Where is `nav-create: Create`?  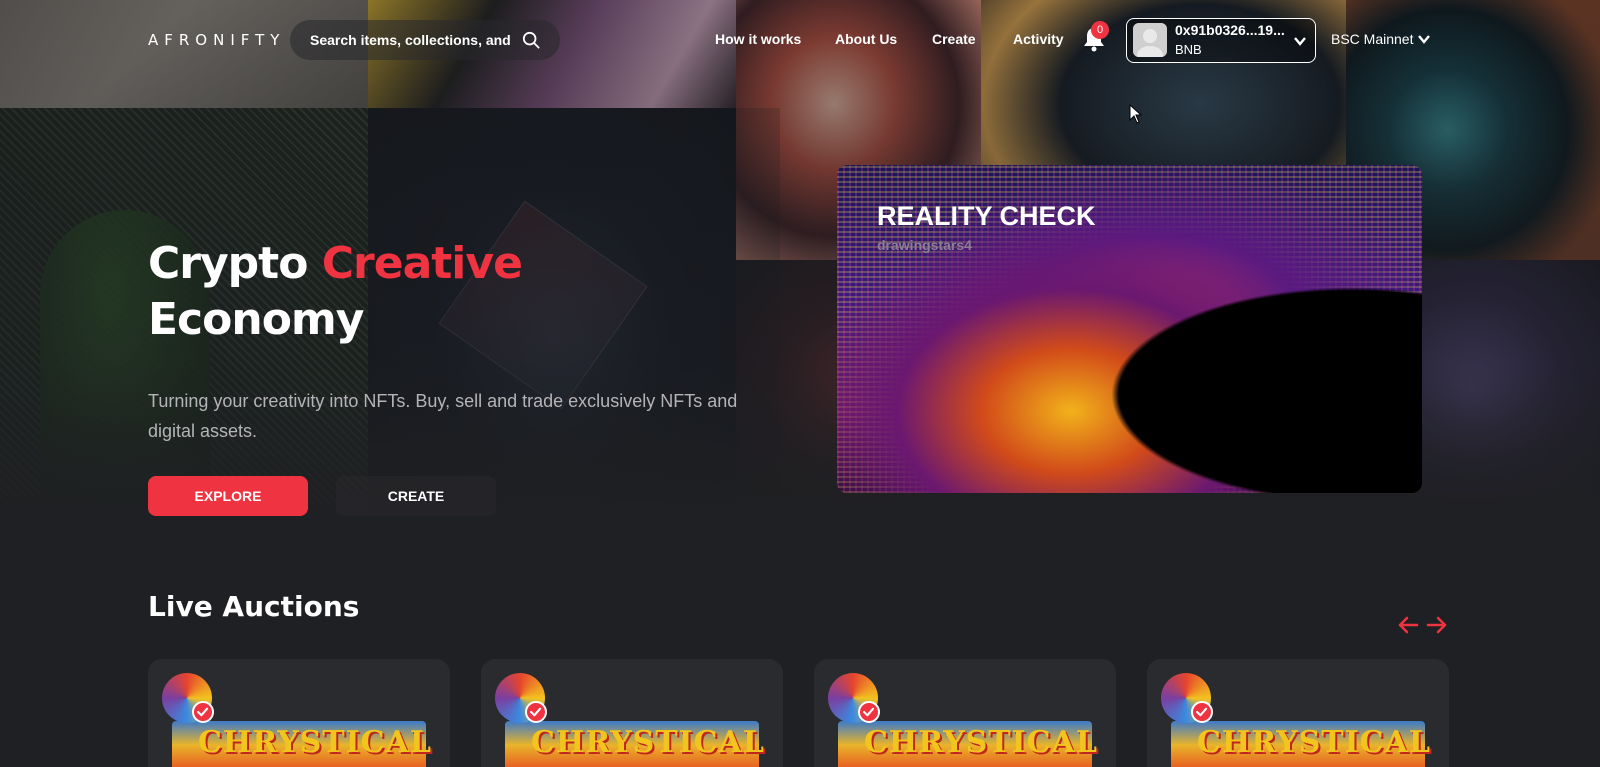 nav-create: Create is located at coordinates (954, 39).